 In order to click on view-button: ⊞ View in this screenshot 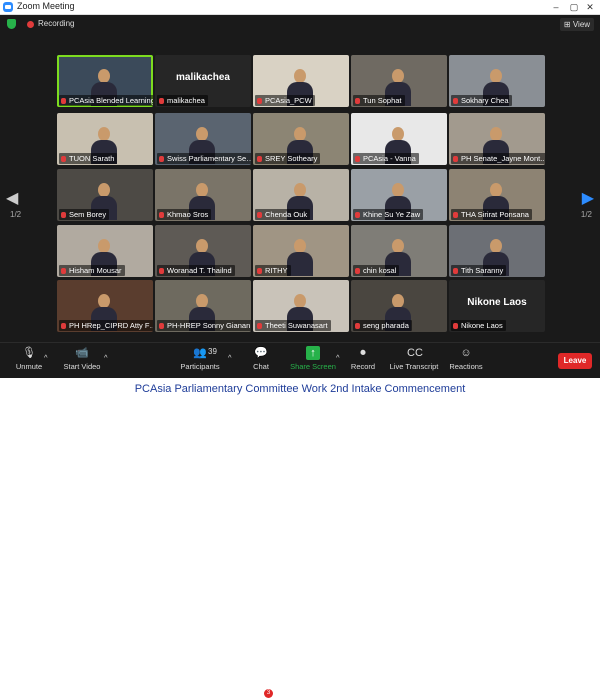, I will do `click(577, 24)`.